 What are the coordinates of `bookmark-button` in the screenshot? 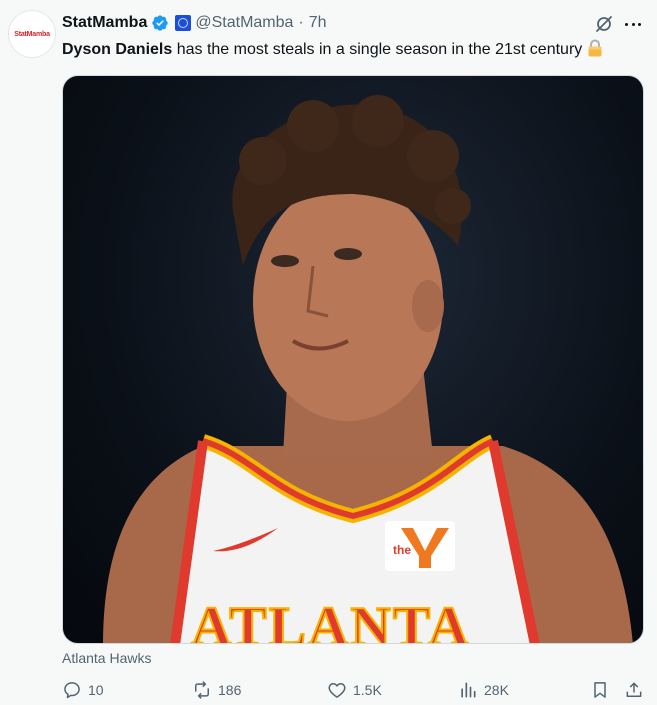 It's located at (600, 690).